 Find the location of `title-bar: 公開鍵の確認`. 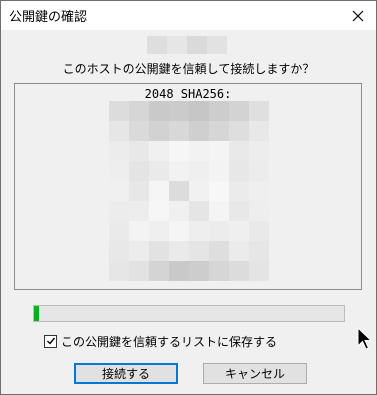

title-bar: 公開鍵の確認 is located at coordinates (188, 15).